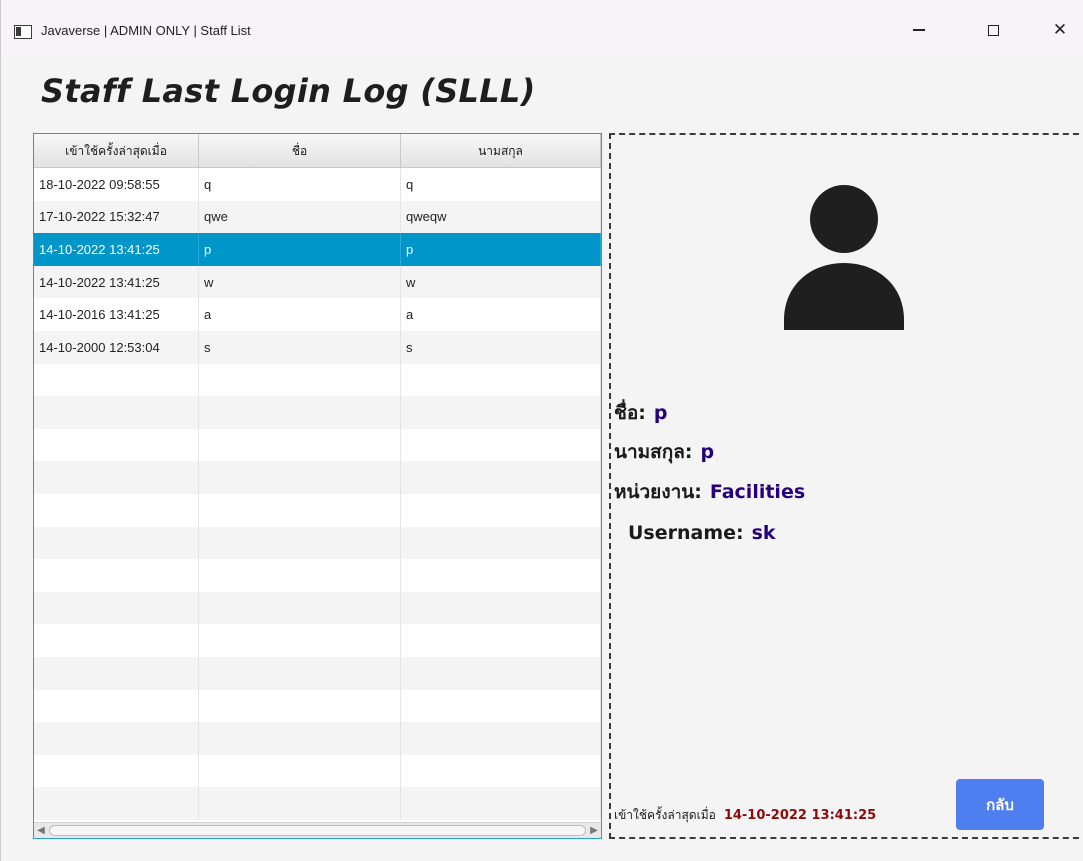 The width and height of the screenshot is (1083, 861). I want to click on name-label: ชื่อ:, so click(630, 413).